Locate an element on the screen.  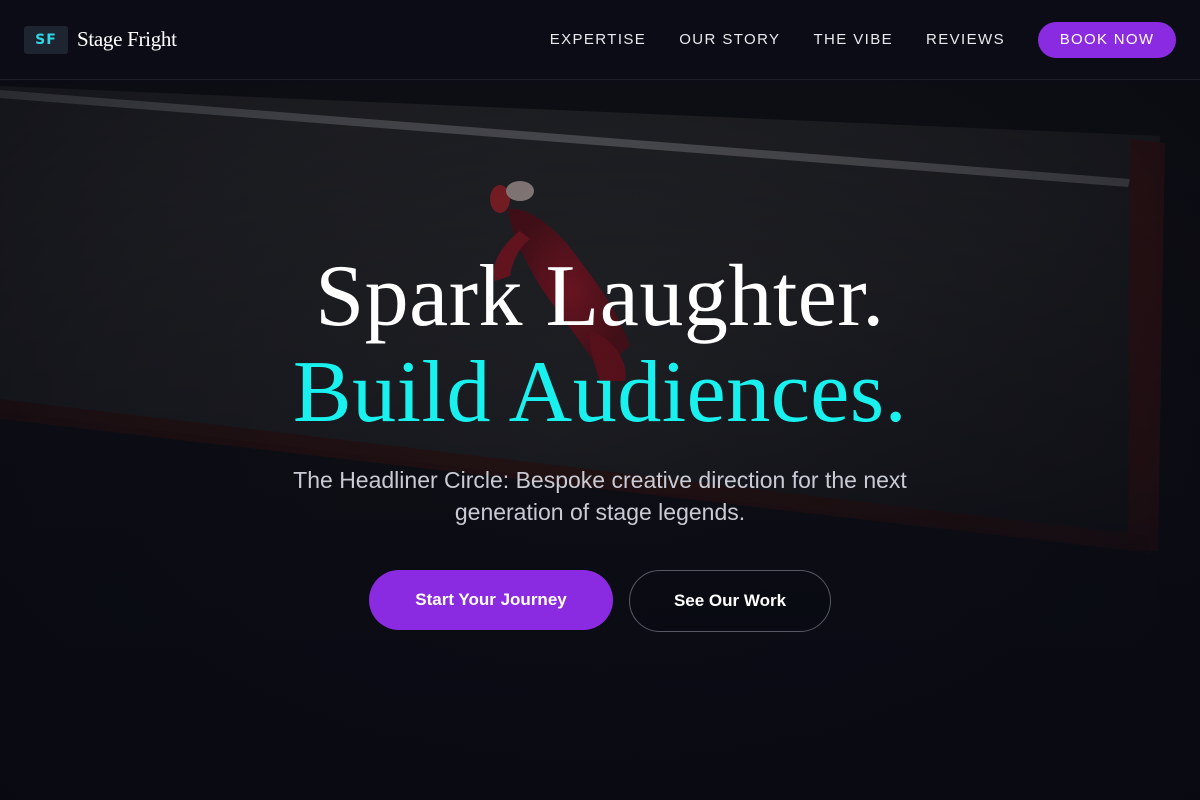
brand-badge: SF is located at coordinates (46, 39).